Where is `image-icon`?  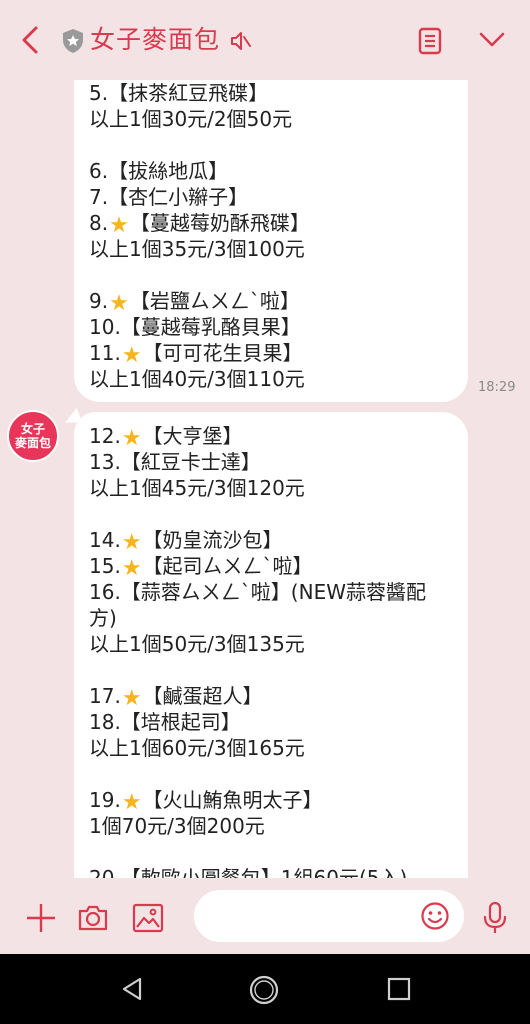 image-icon is located at coordinates (148, 918).